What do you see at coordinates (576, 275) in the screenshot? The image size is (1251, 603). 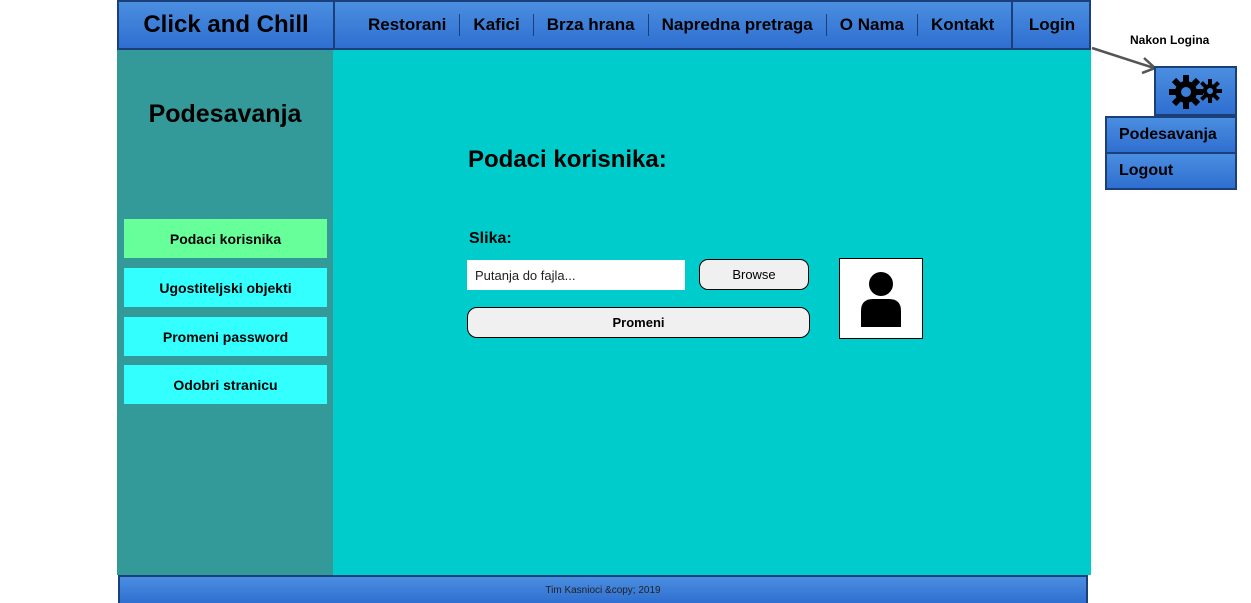 I see `file-path-input` at bounding box center [576, 275].